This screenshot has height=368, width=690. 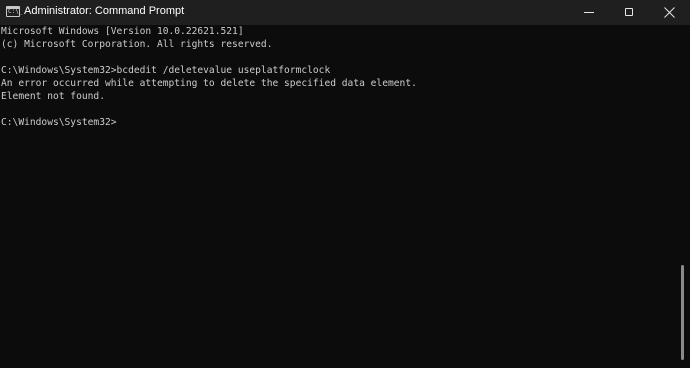 What do you see at coordinates (53, 96) in the screenshot?
I see `console-line: Element not found.` at bounding box center [53, 96].